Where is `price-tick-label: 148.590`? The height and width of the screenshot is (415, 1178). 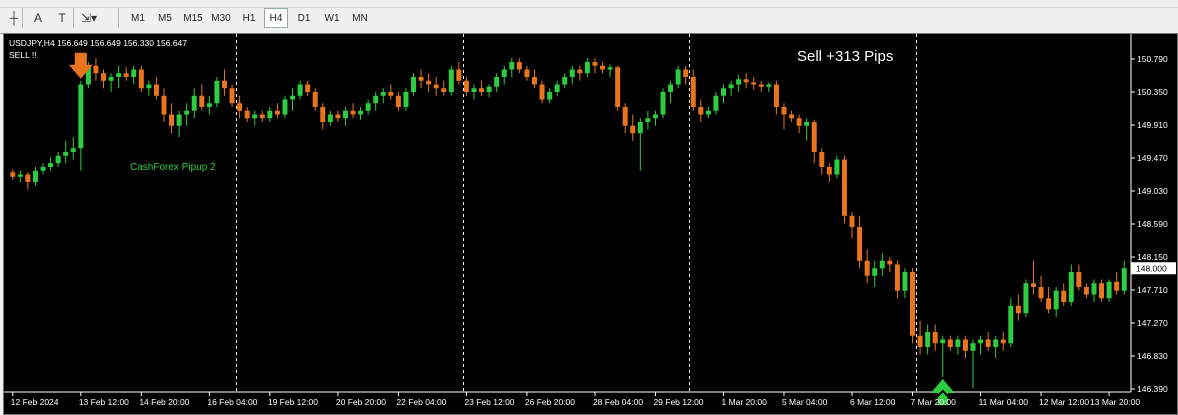 price-tick-label: 148.590 is located at coordinates (1152, 224).